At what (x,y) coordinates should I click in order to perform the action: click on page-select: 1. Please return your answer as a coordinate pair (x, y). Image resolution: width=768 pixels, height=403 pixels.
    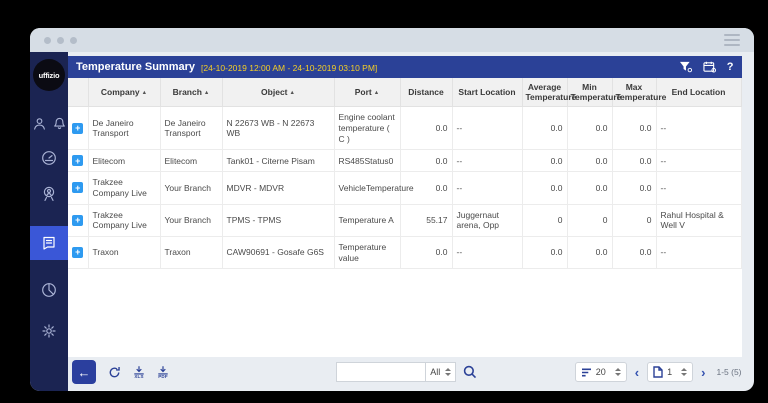
    Looking at the image, I should click on (670, 372).